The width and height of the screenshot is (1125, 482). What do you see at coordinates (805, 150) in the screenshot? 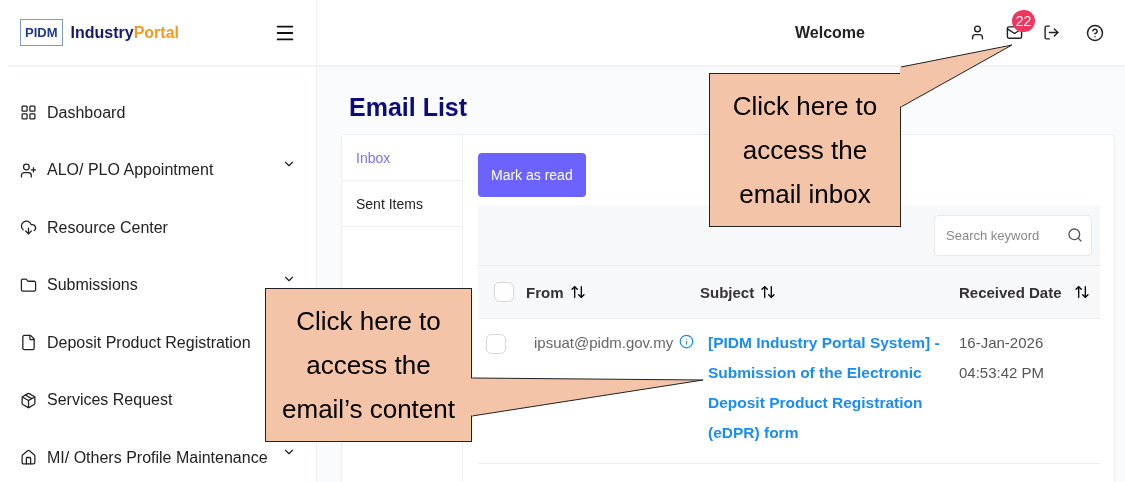
I see `callout-tooltip: Click here to access the email inbox` at bounding box center [805, 150].